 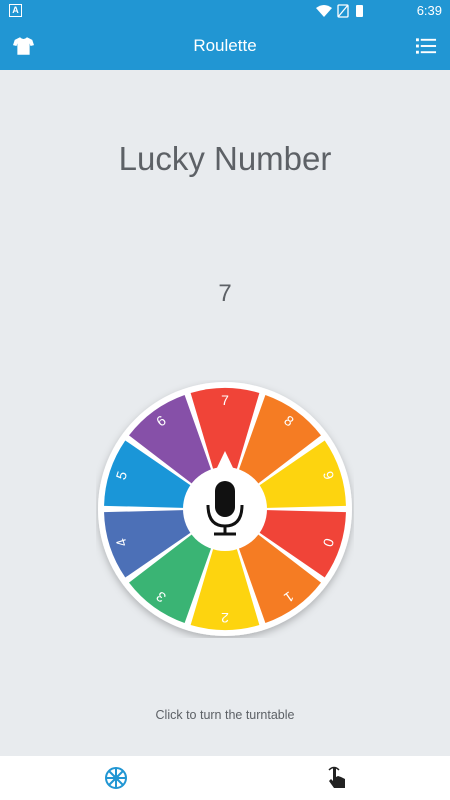 What do you see at coordinates (359, 11) in the screenshot?
I see `battery-icon` at bounding box center [359, 11].